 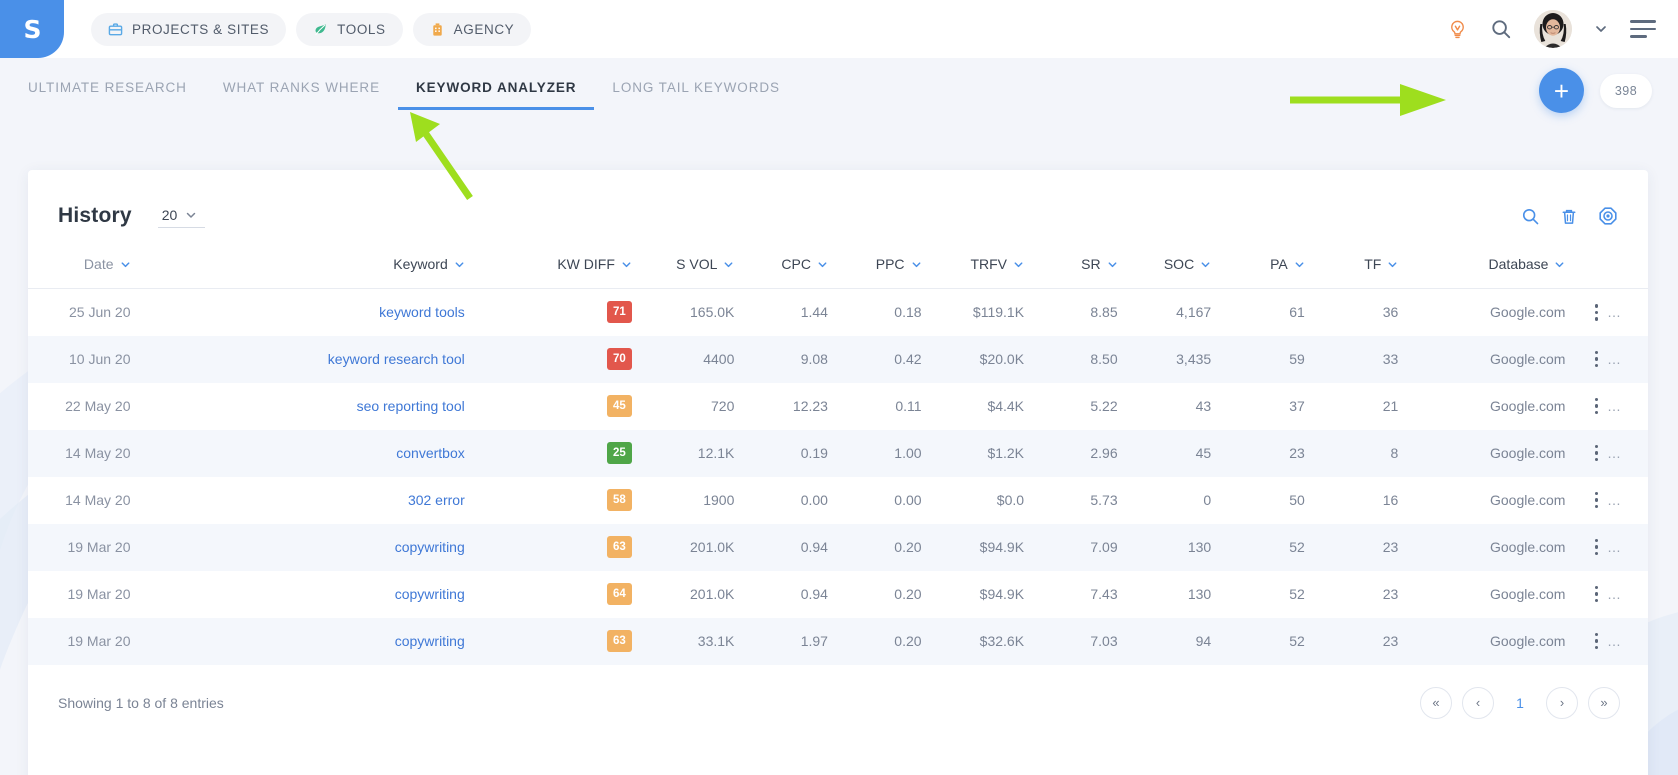 I want to click on cell-cpc: 0.19, so click(x=781, y=453).